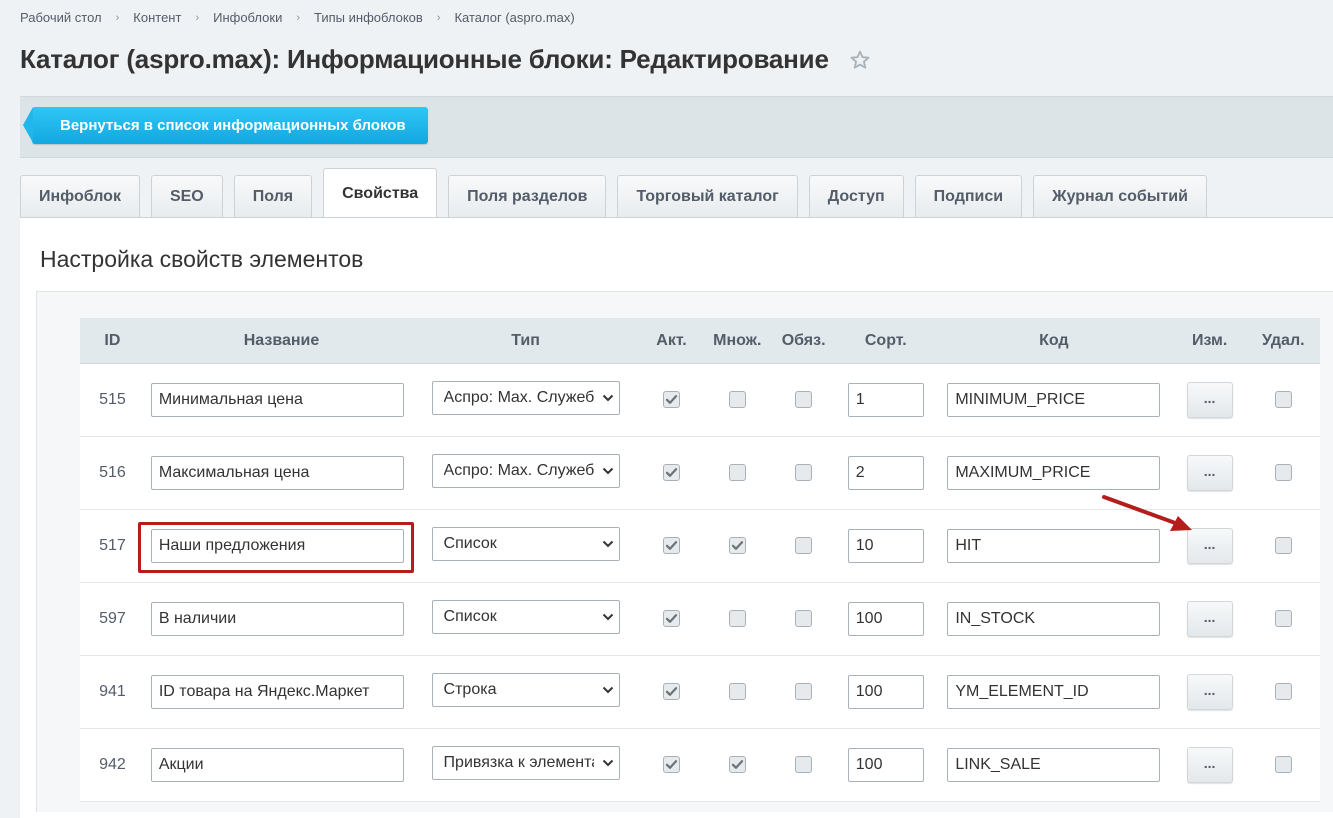  Describe the element at coordinates (737, 341) in the screenshot. I see `column-header-multiple: Множ.` at that location.